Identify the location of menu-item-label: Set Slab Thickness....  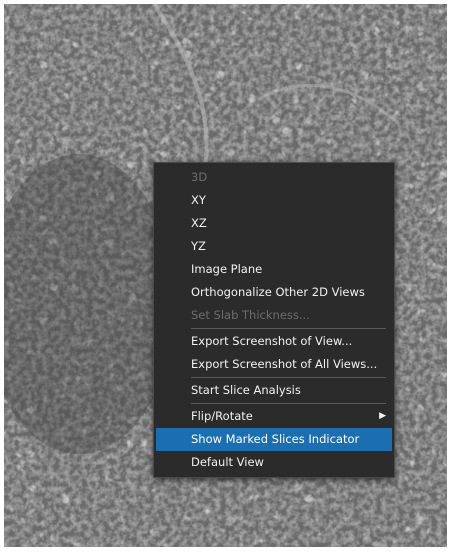
(250, 315).